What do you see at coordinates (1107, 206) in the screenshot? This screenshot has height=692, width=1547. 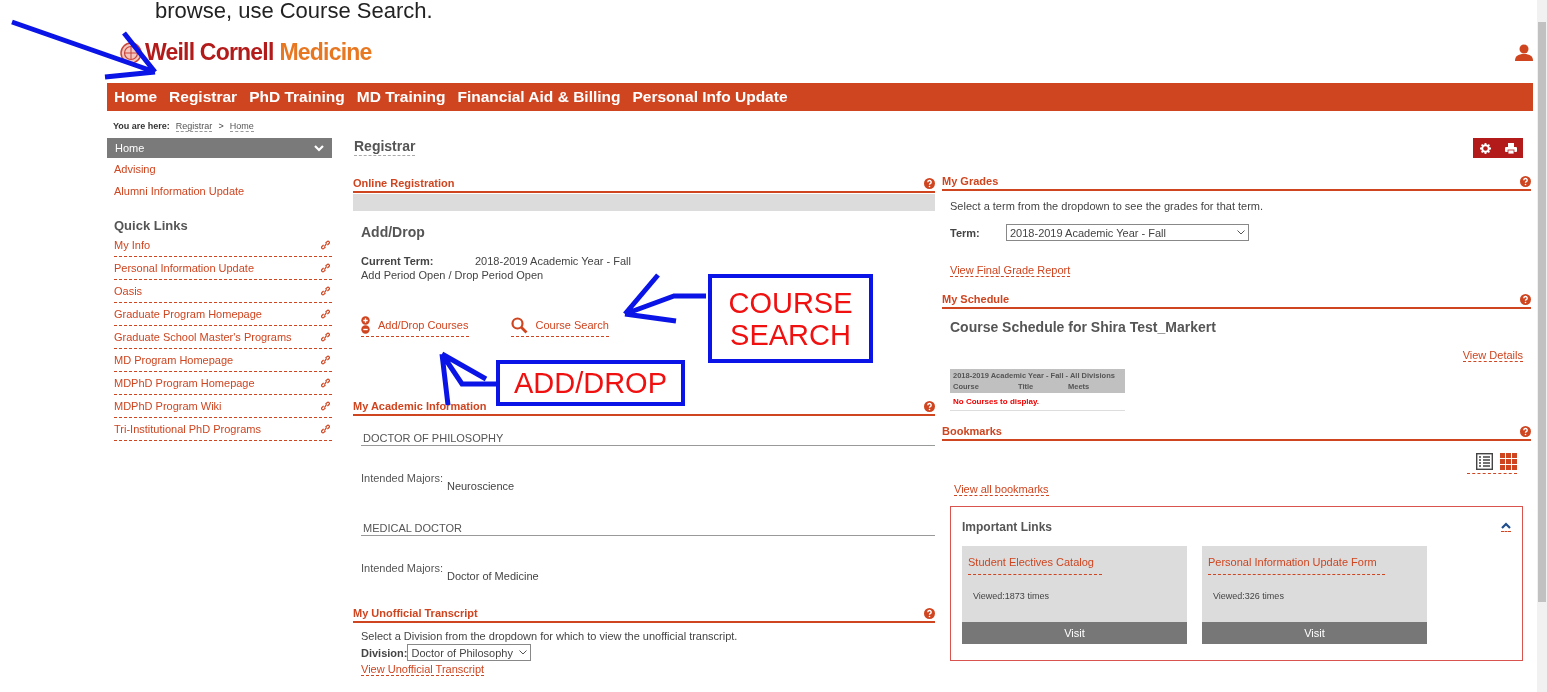 I see `instruction-text: Select a term from the dropdown to see the grades for that term.` at bounding box center [1107, 206].